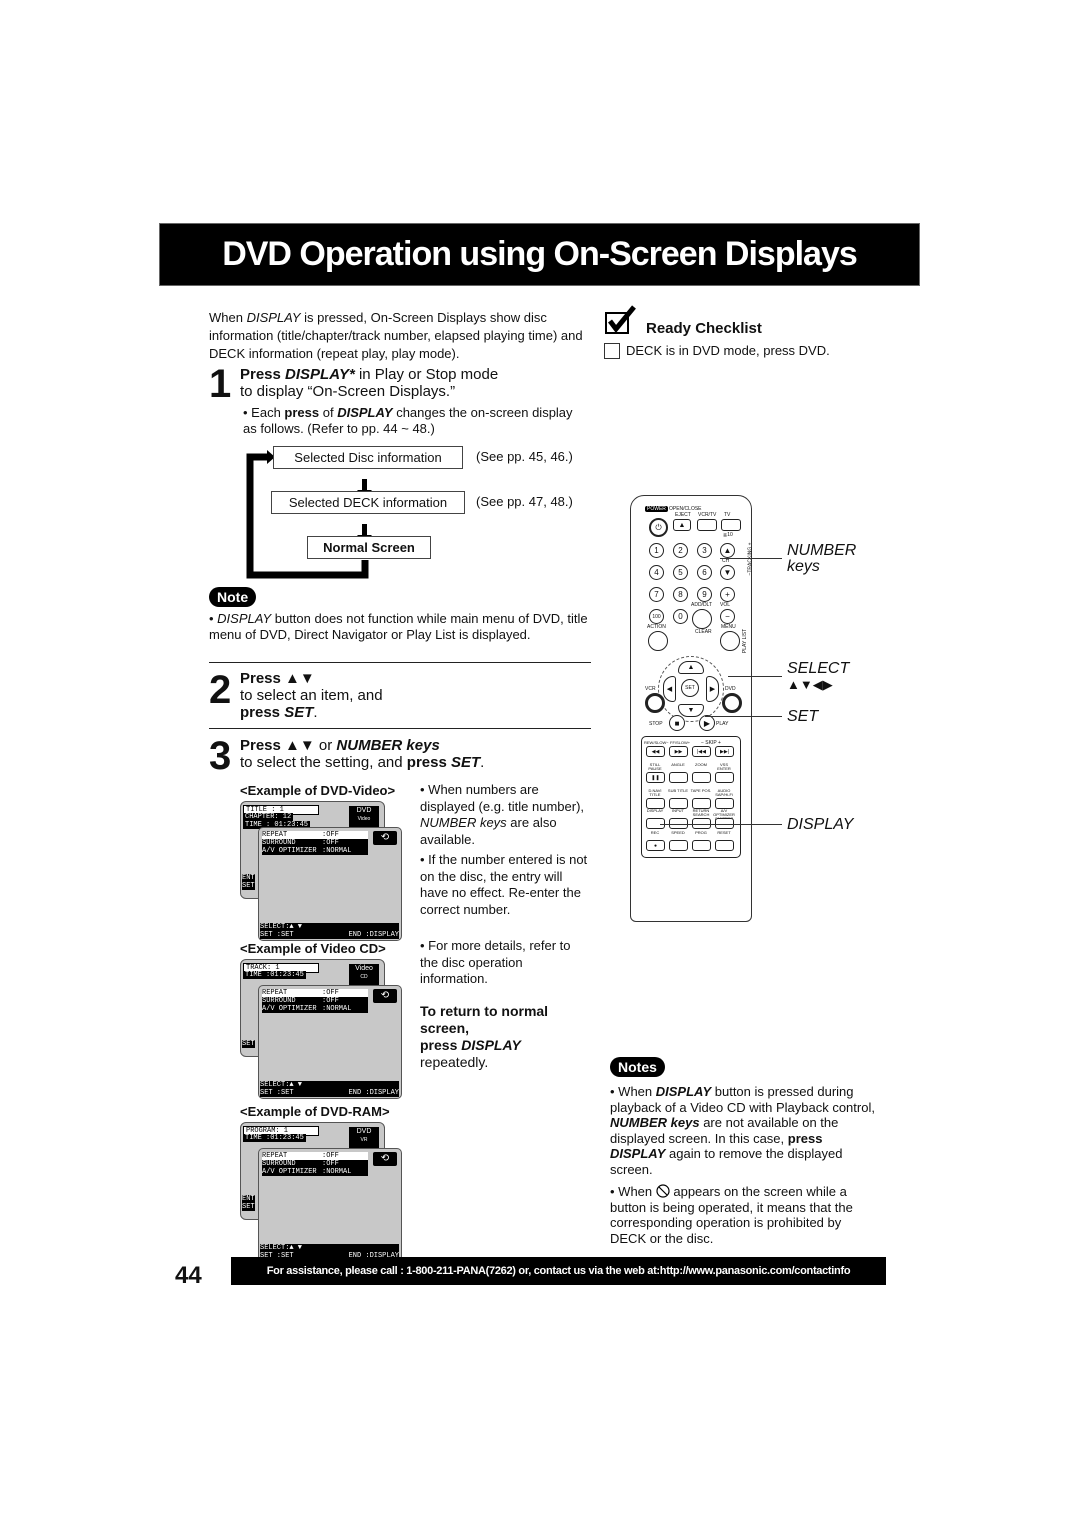  What do you see at coordinates (680, 616) in the screenshot?
I see `number-key-0: 0` at bounding box center [680, 616].